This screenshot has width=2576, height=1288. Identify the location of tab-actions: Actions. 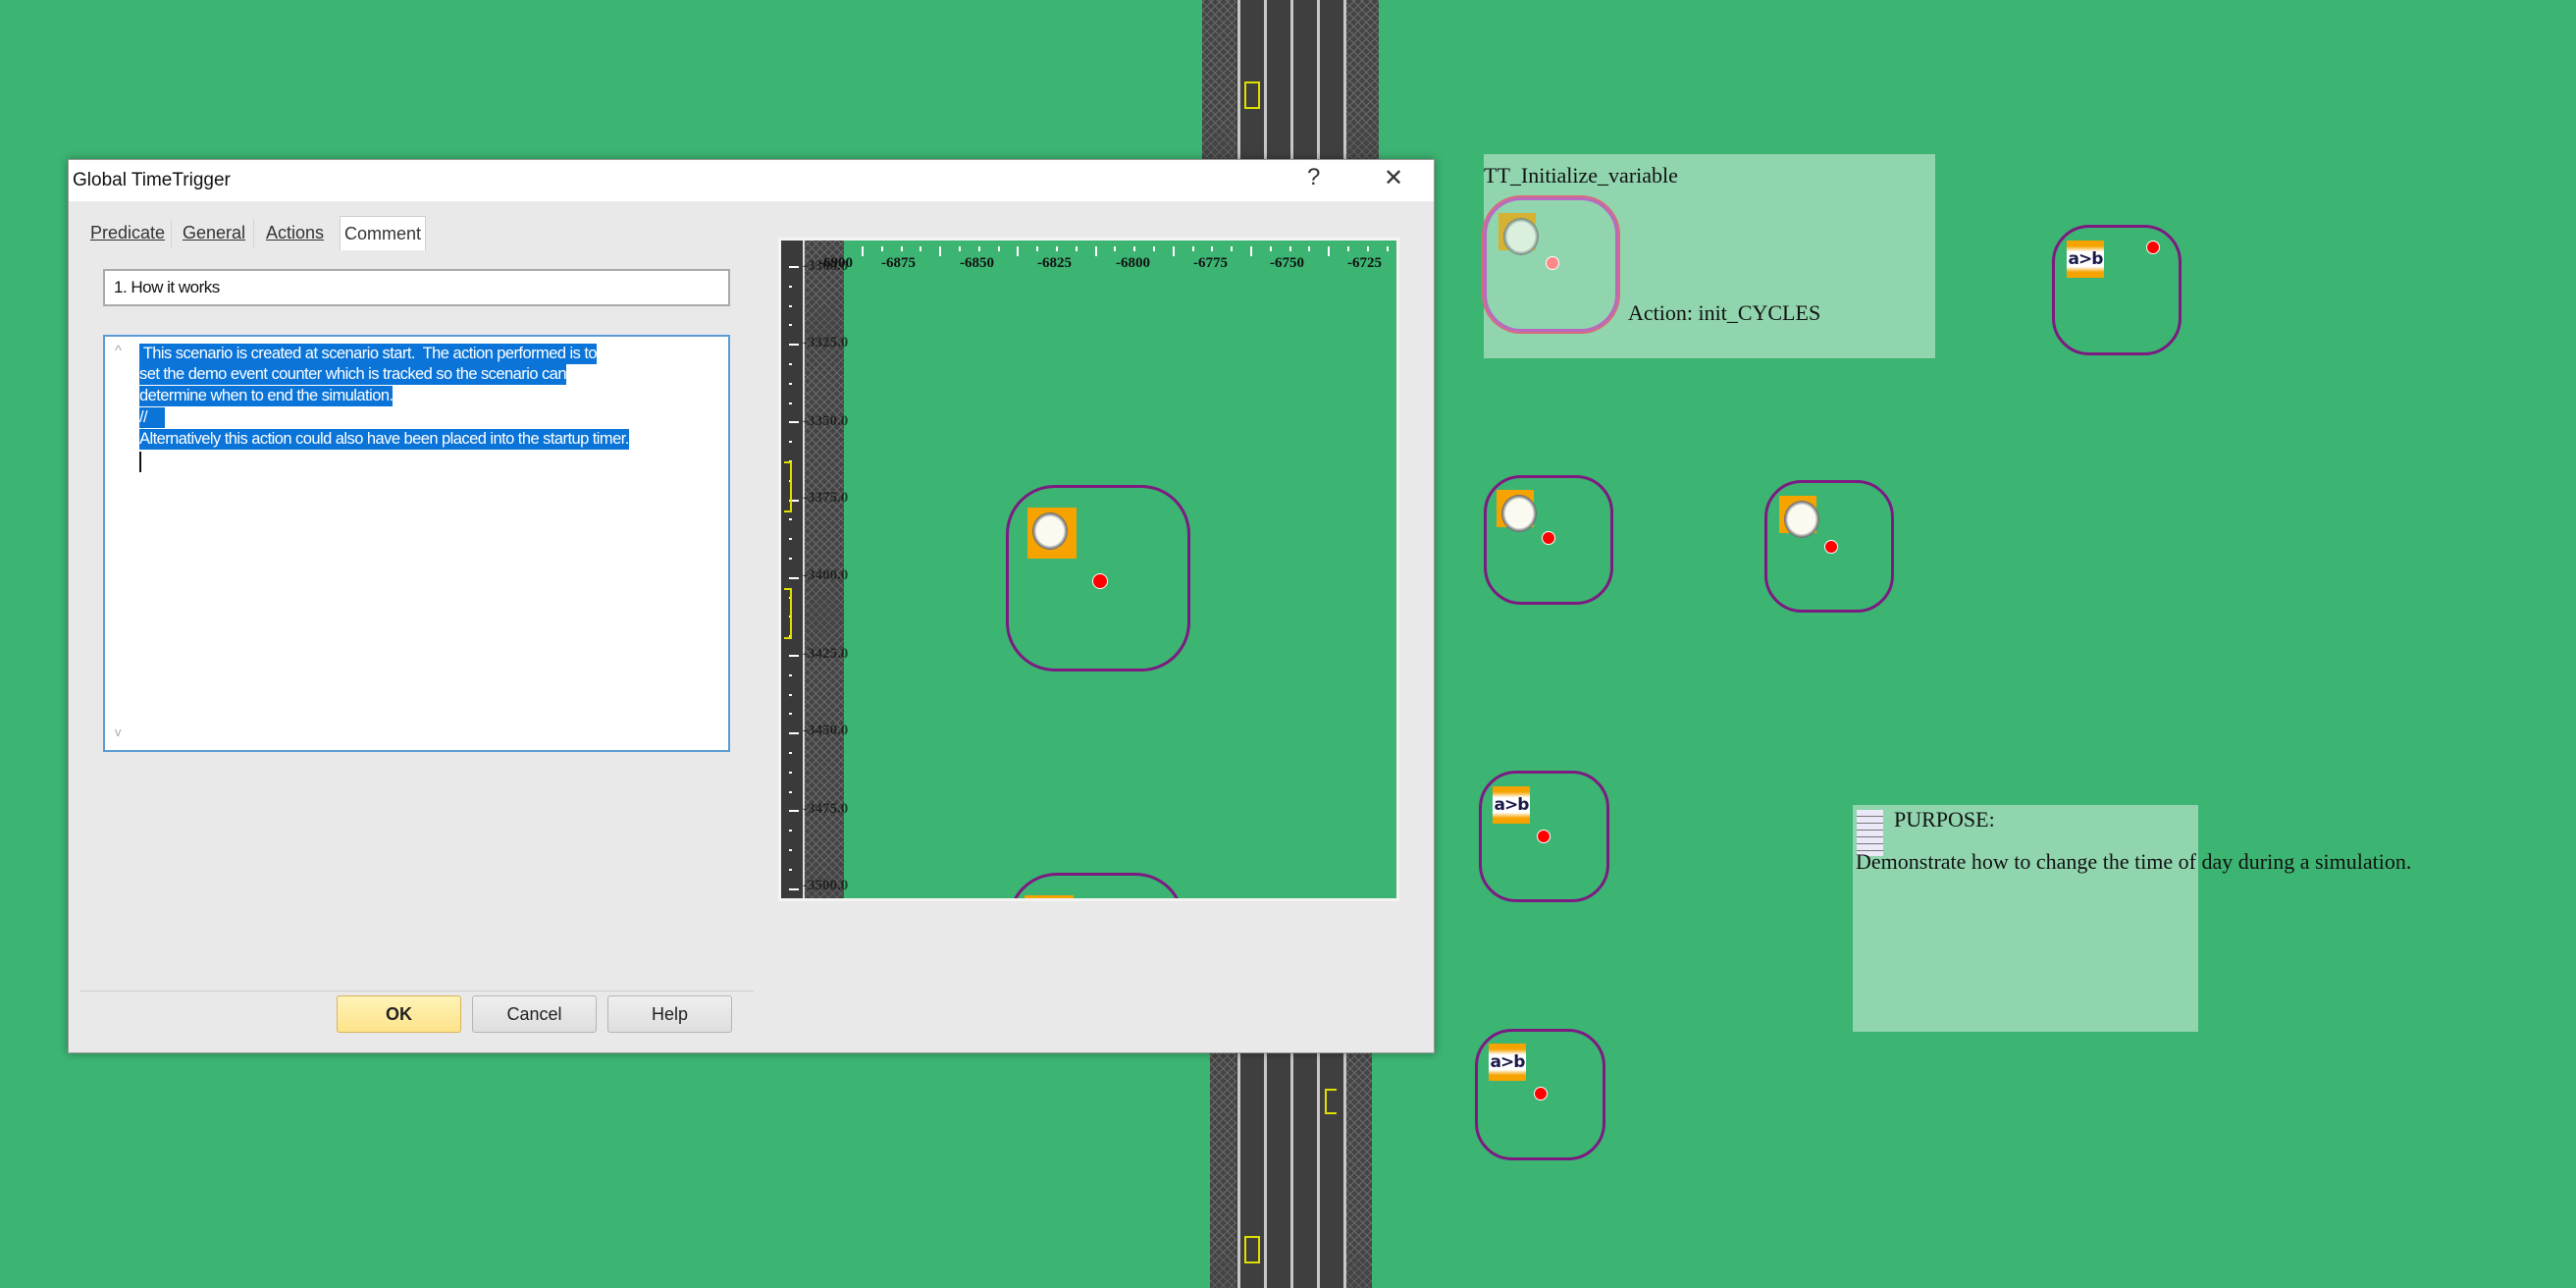
(295, 232).